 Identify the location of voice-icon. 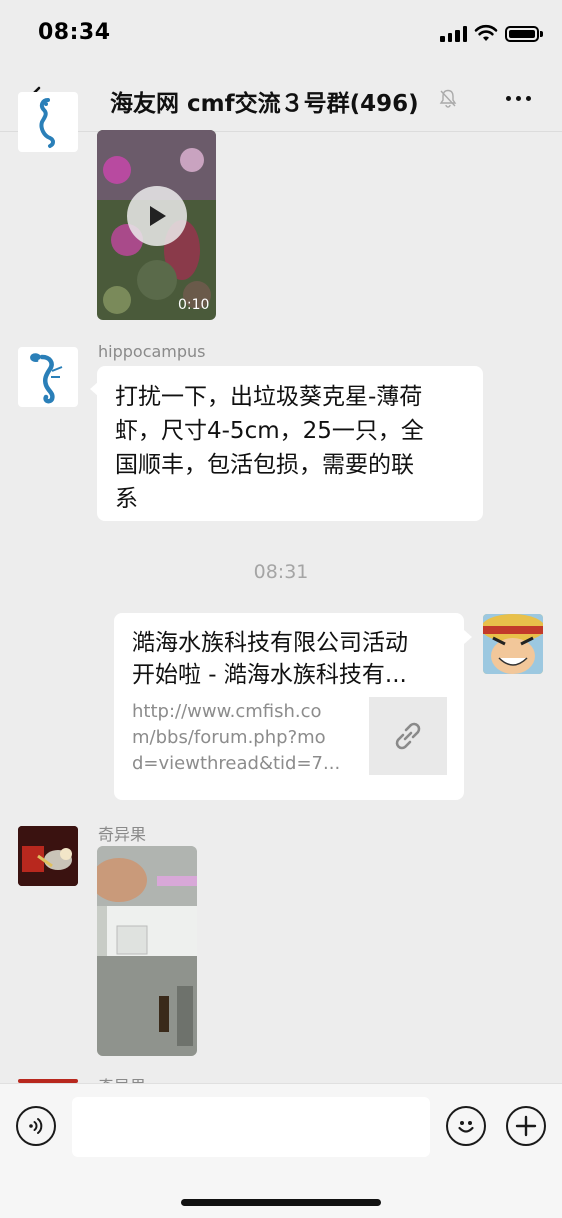
(36, 1126).